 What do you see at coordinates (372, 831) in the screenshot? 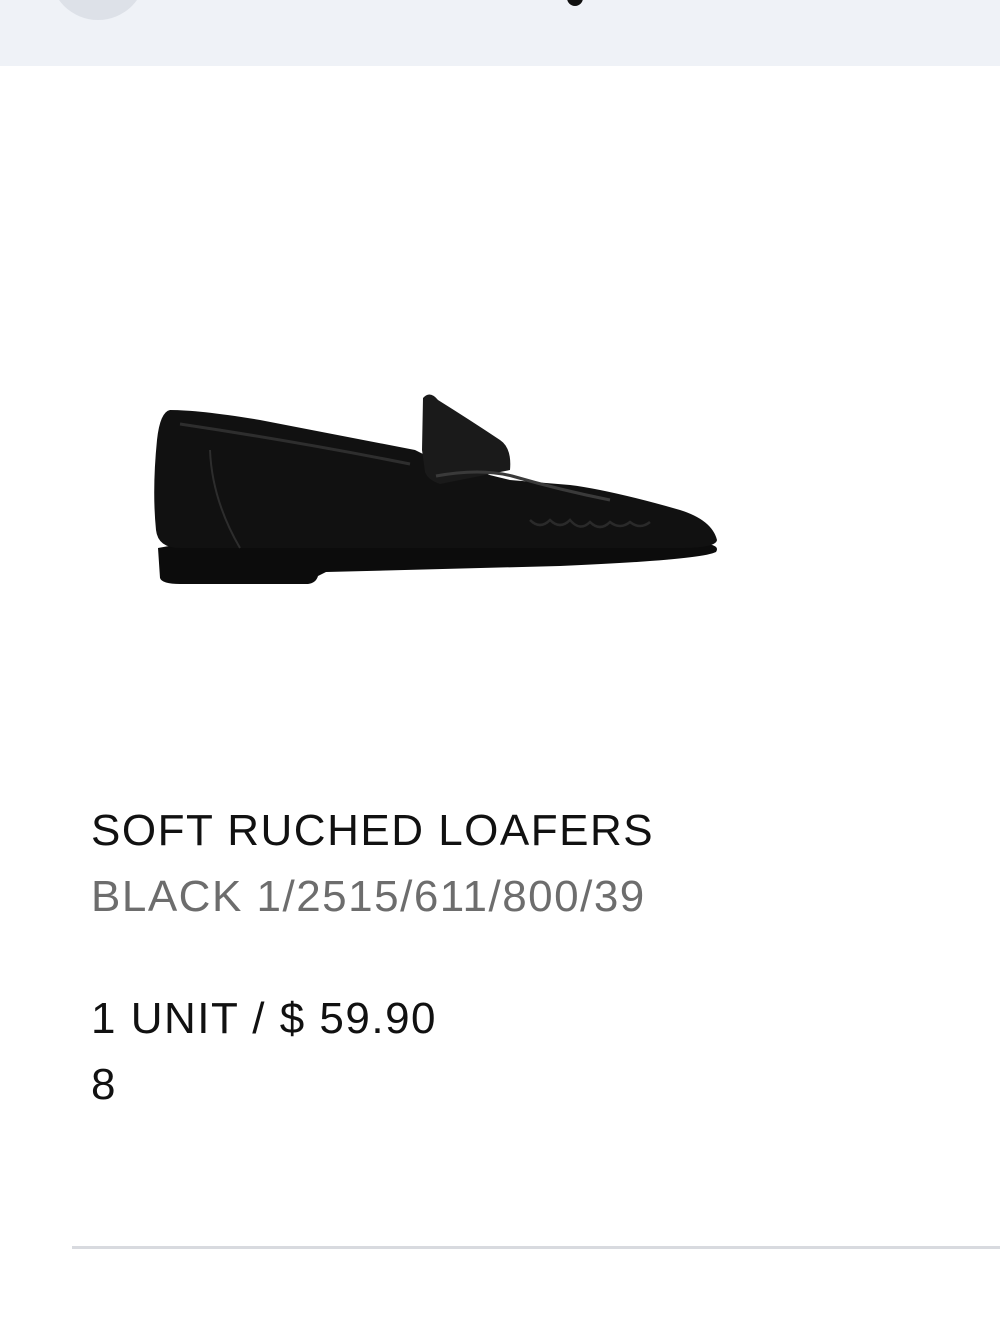
I see `product-name: SOFT RUCHED LOAFERS` at bounding box center [372, 831].